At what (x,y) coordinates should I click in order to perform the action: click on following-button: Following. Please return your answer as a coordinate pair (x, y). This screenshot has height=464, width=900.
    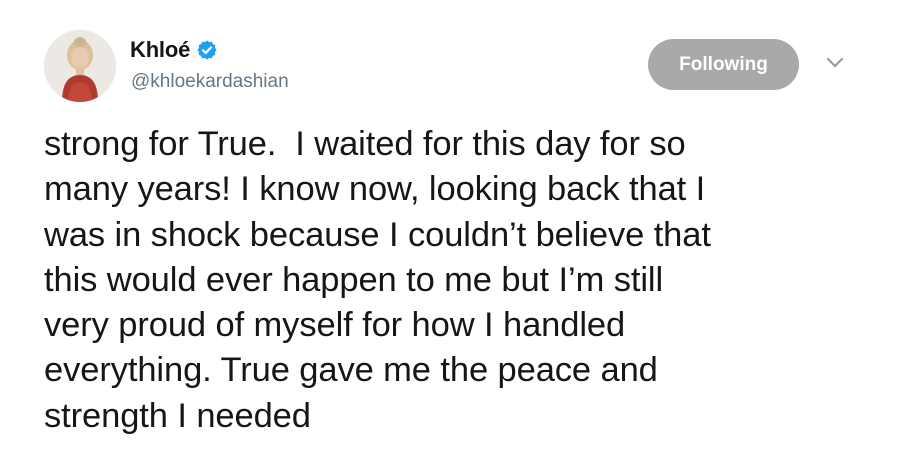
    Looking at the image, I should click on (723, 64).